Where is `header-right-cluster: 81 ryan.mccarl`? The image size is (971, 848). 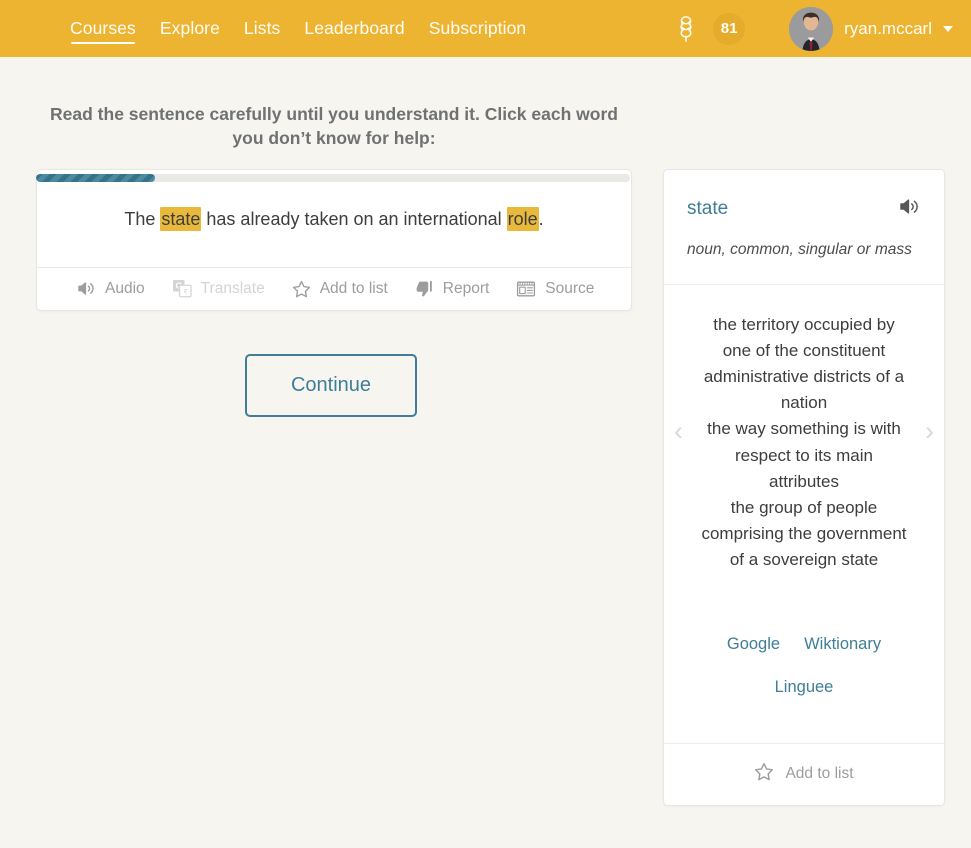
header-right-cluster: 81 ryan.mccarl is located at coordinates (812, 28).